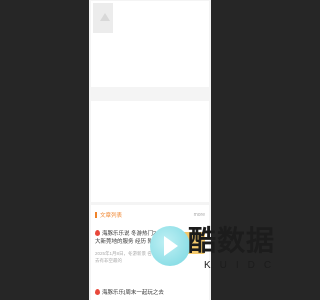 This screenshot has width=320, height=300. I want to click on section-title: 文章列表, so click(111, 216).